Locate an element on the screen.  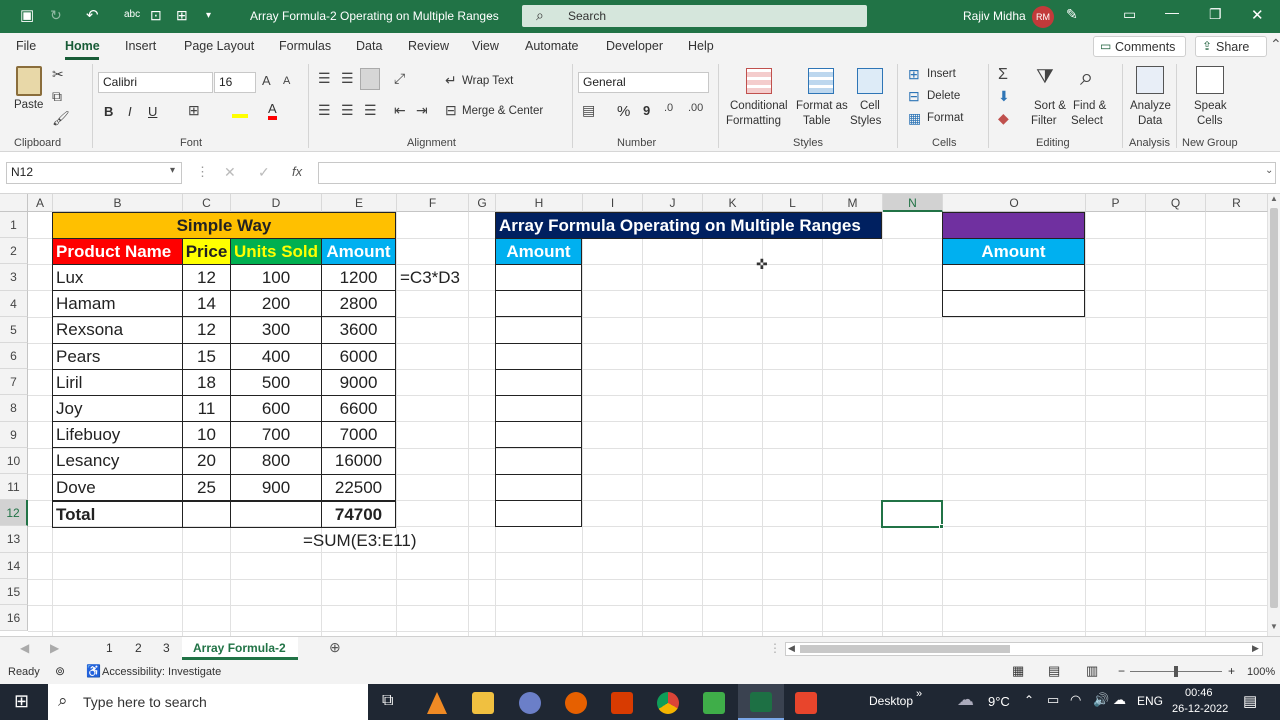
firefox-icon is located at coordinates (576, 703).